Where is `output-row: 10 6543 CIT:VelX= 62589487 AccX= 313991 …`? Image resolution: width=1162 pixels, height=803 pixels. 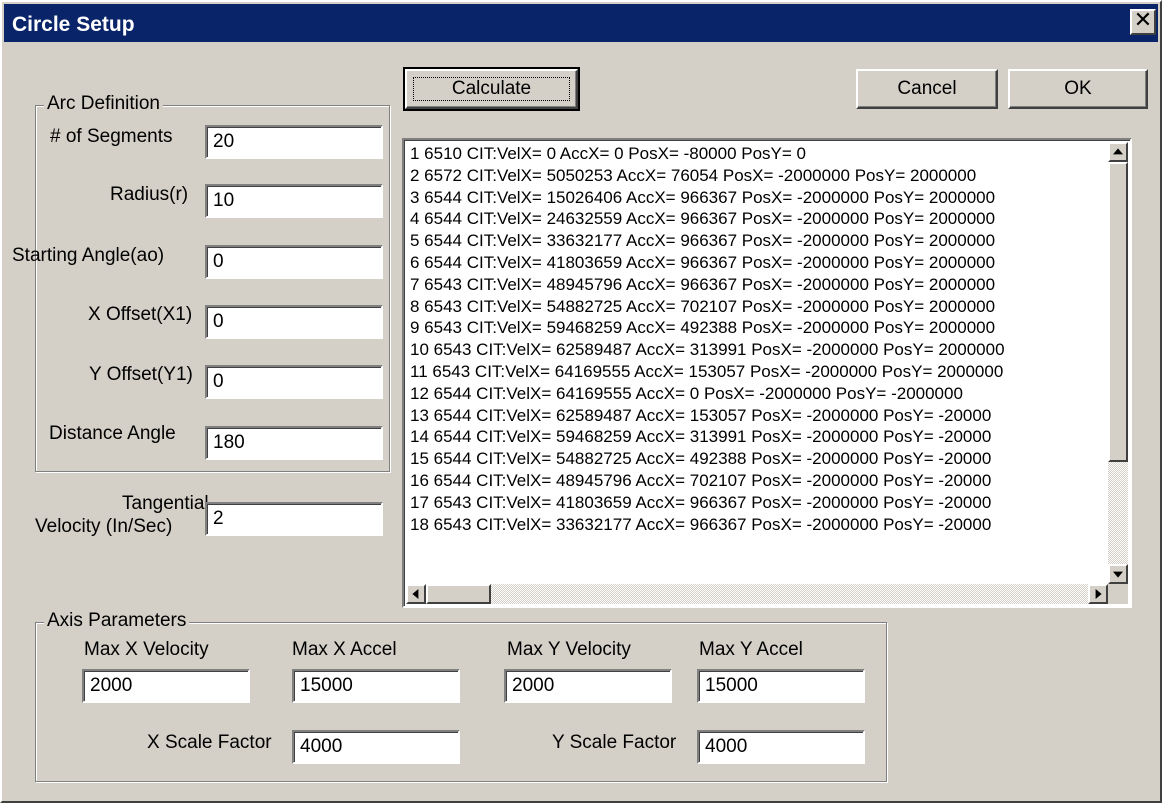
output-row: 10 6543 CIT:VelX= 62589487 AccX= 313991 … is located at coordinates (758, 350).